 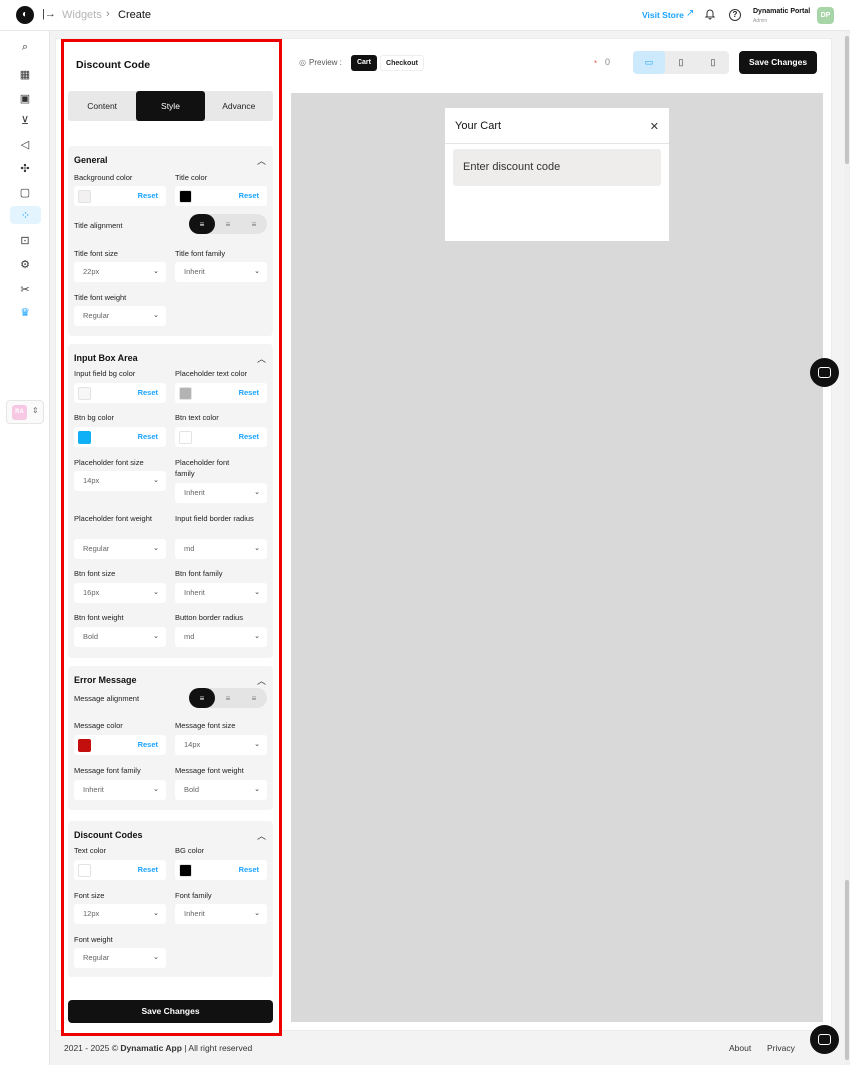 I want to click on footer-privacy-link: Privacy, so click(x=781, y=1048).